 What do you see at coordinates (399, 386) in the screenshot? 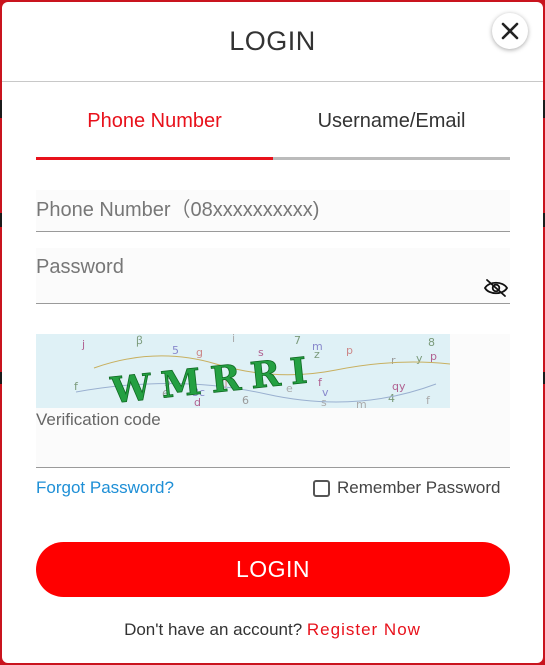
I see `svg-text: qy` at bounding box center [399, 386].